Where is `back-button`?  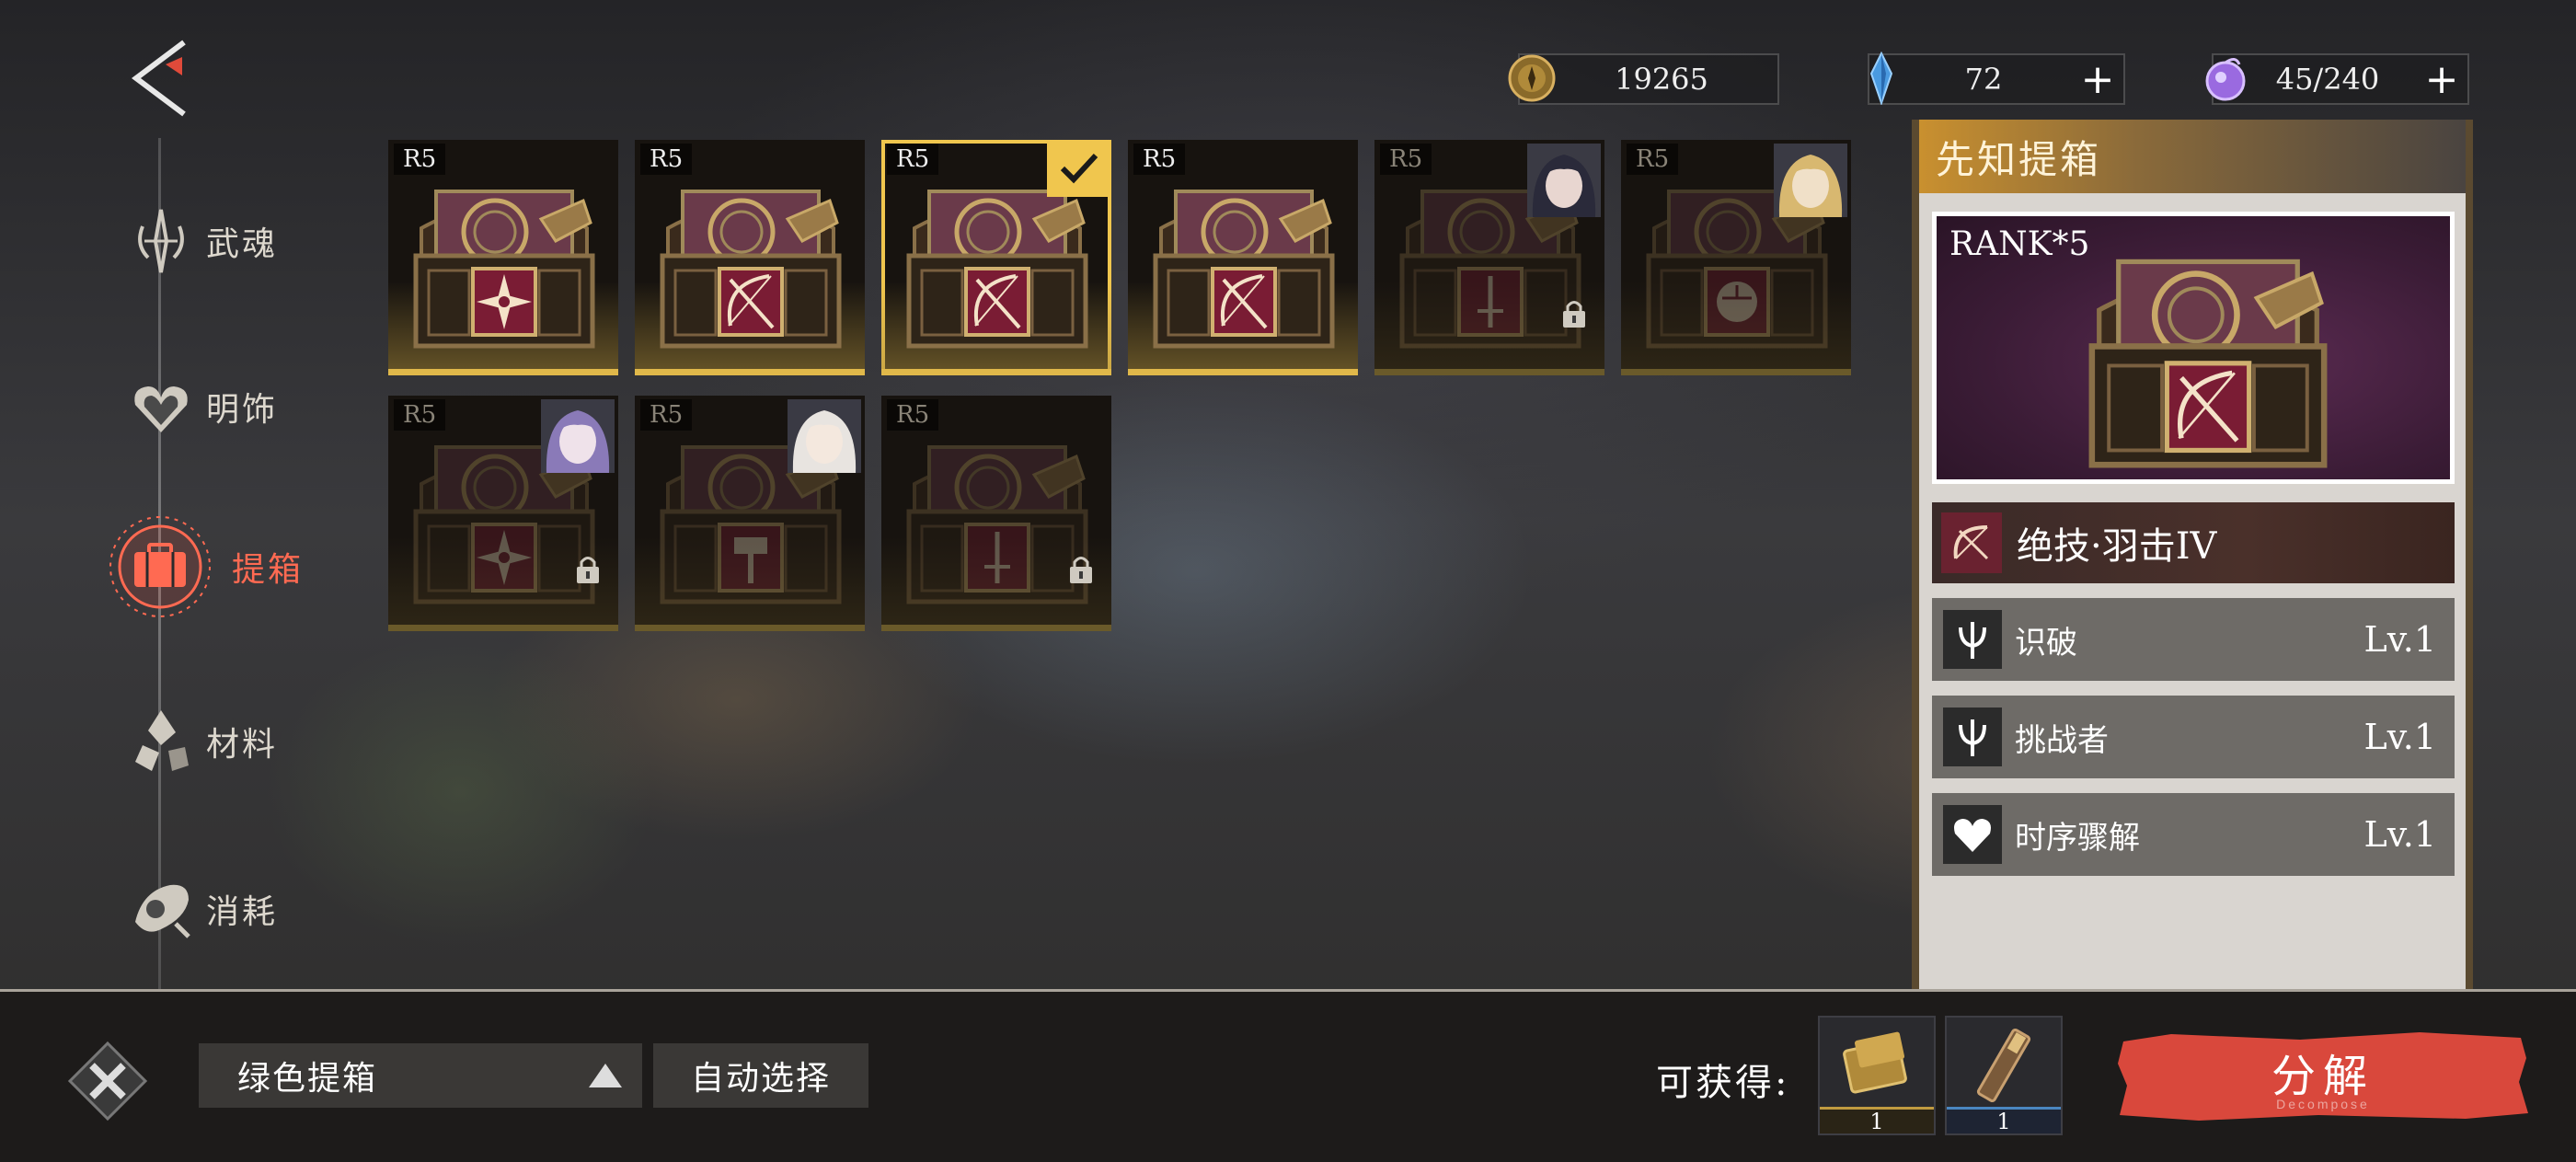
back-button is located at coordinates (165, 79).